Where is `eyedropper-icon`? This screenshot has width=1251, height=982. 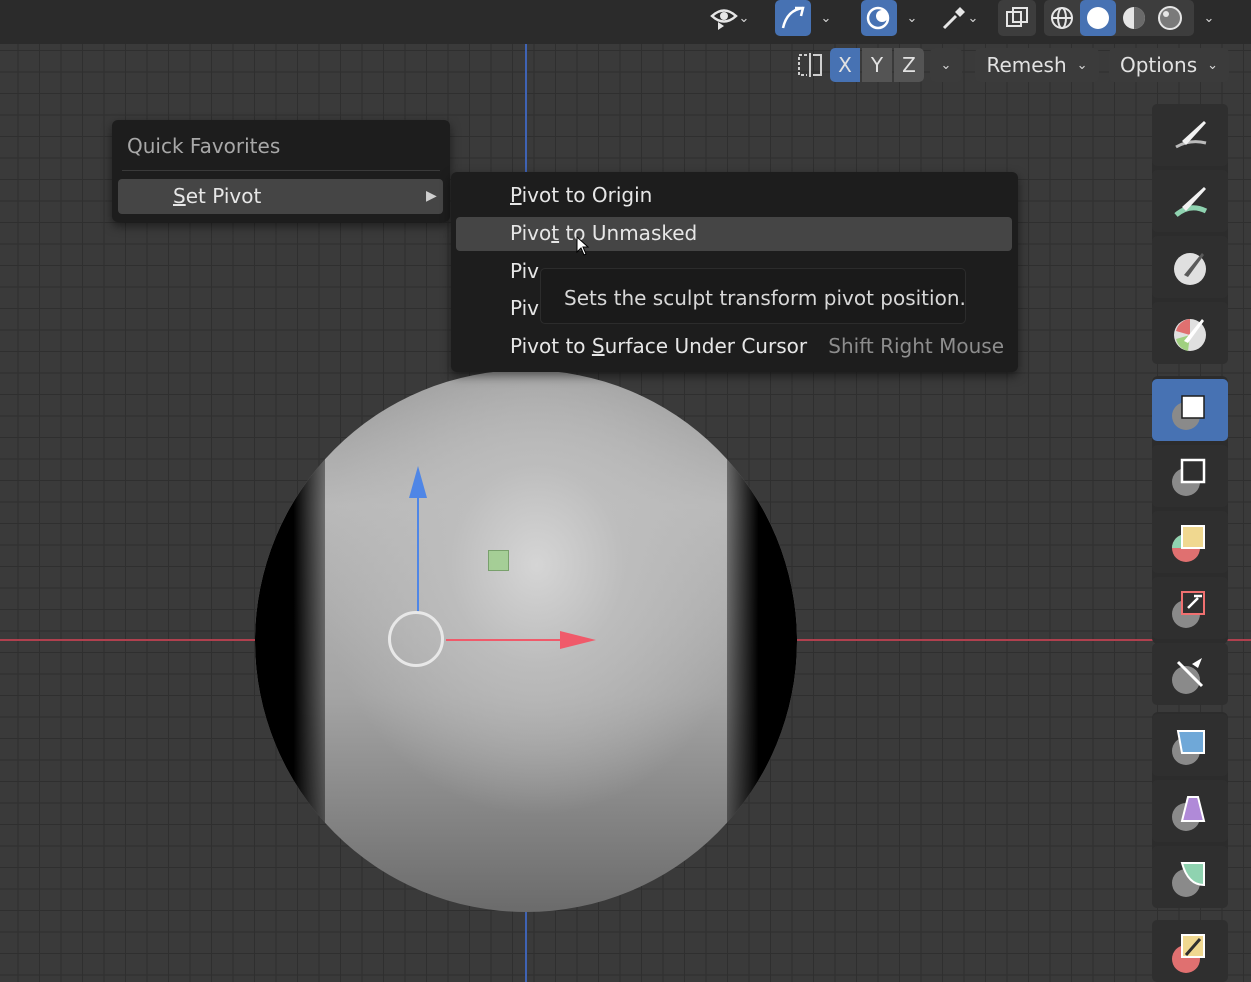 eyedropper-icon is located at coordinates (953, 18).